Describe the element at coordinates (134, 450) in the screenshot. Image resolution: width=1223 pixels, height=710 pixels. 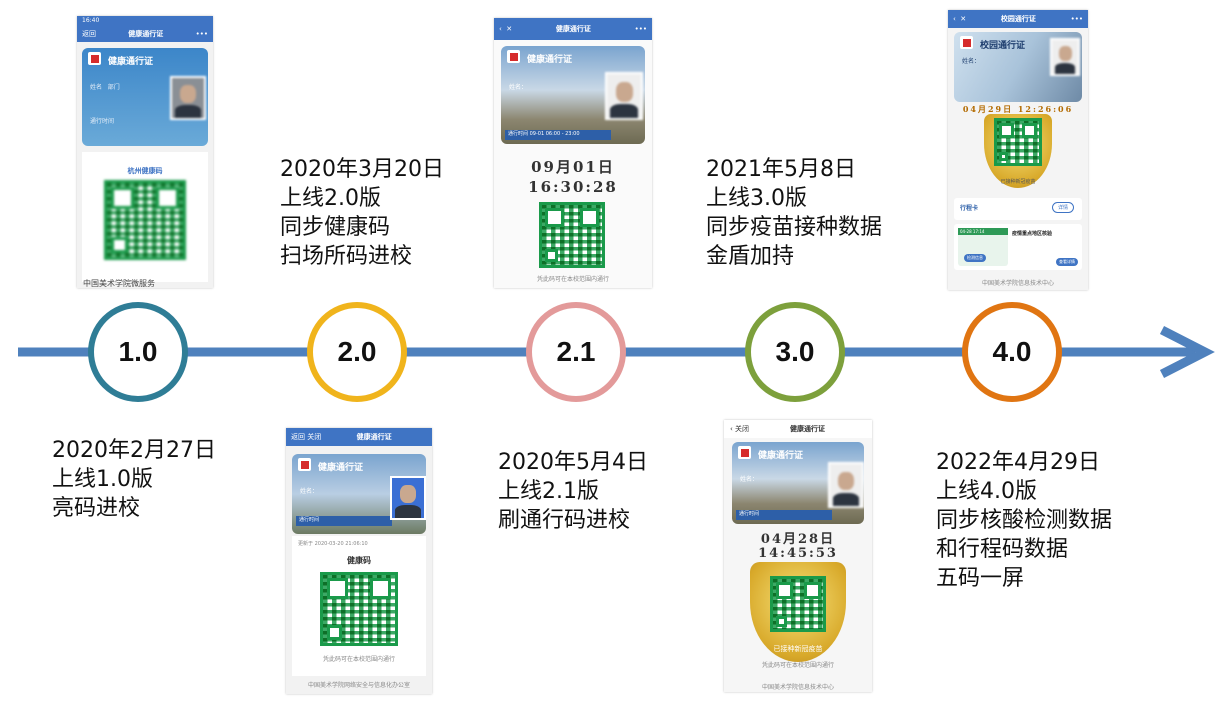
I see `caption-line: 2020年2月27日` at that location.